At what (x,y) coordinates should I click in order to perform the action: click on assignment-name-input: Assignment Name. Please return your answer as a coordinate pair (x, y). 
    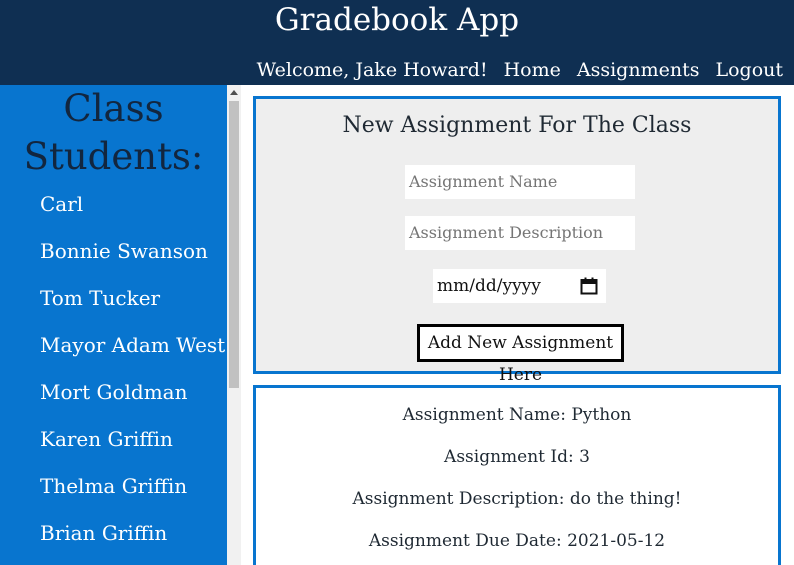
    Looking at the image, I should click on (520, 182).